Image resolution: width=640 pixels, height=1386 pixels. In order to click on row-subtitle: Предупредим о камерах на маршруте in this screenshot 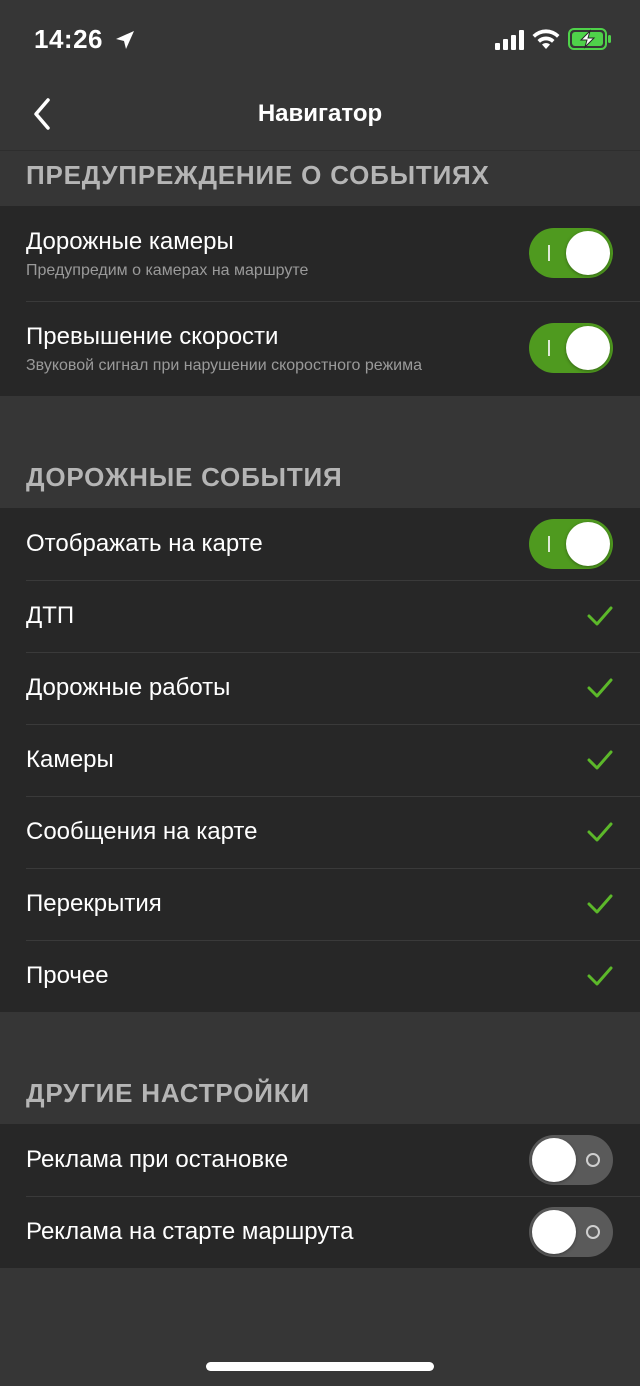, I will do `click(167, 270)`.